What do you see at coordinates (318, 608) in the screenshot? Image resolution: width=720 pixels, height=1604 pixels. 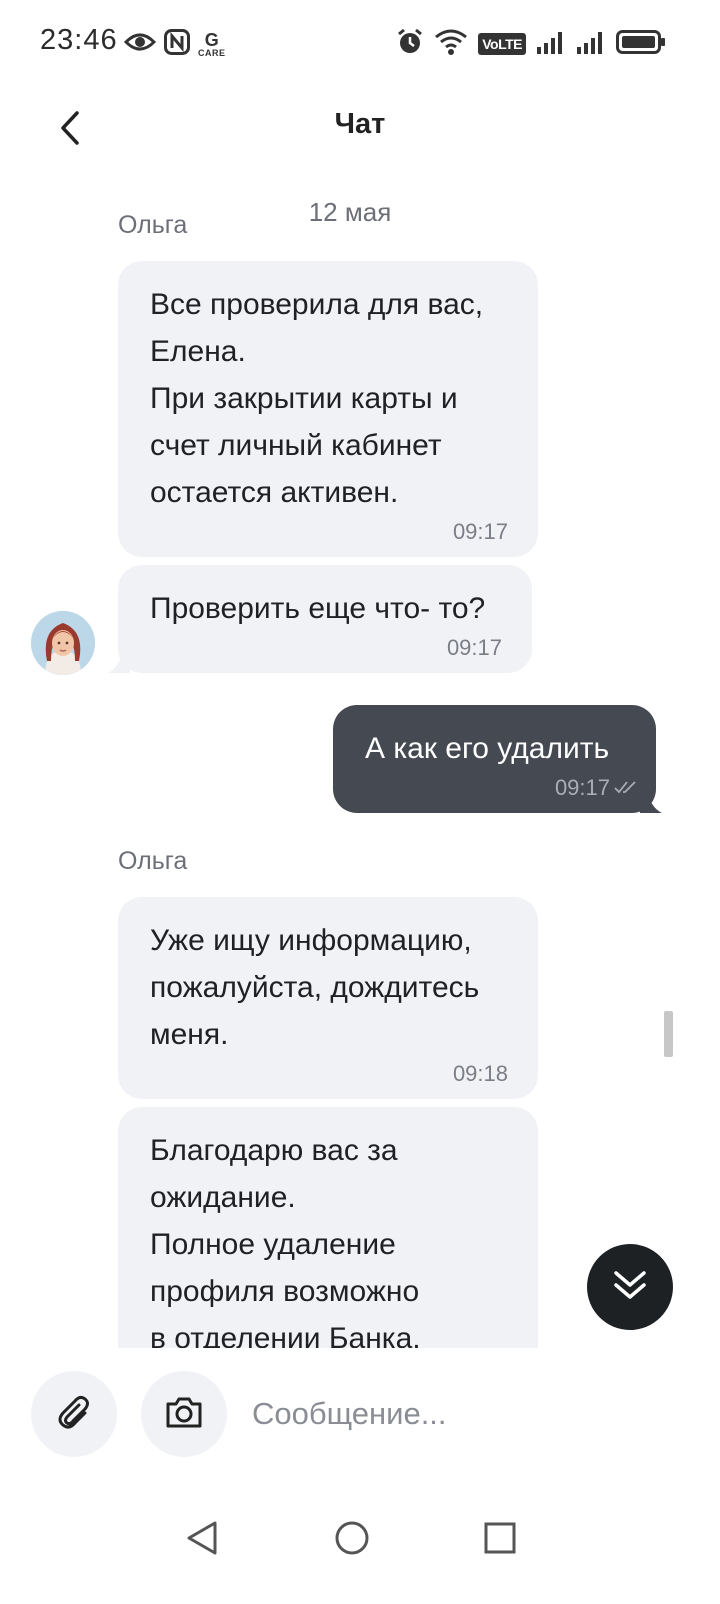 I see `message-text: Проверить еще что- то?` at bounding box center [318, 608].